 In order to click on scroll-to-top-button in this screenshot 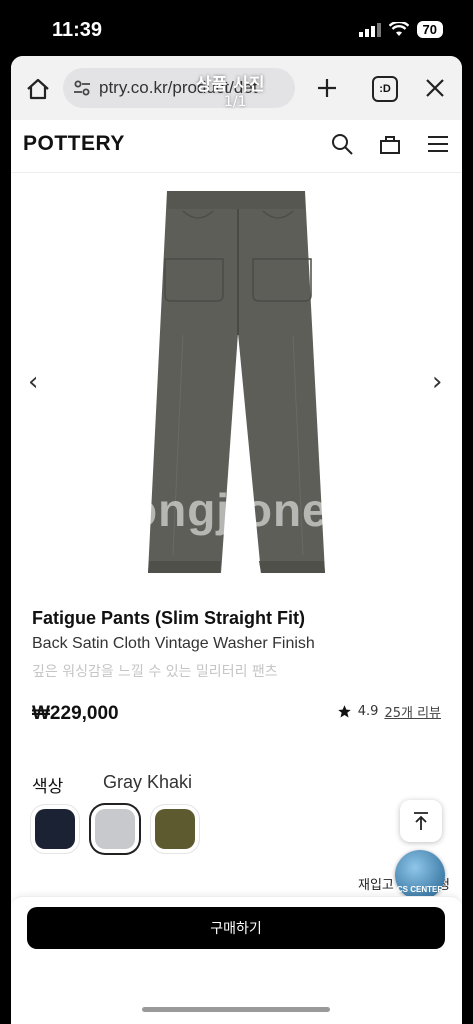, I will do `click(421, 821)`.